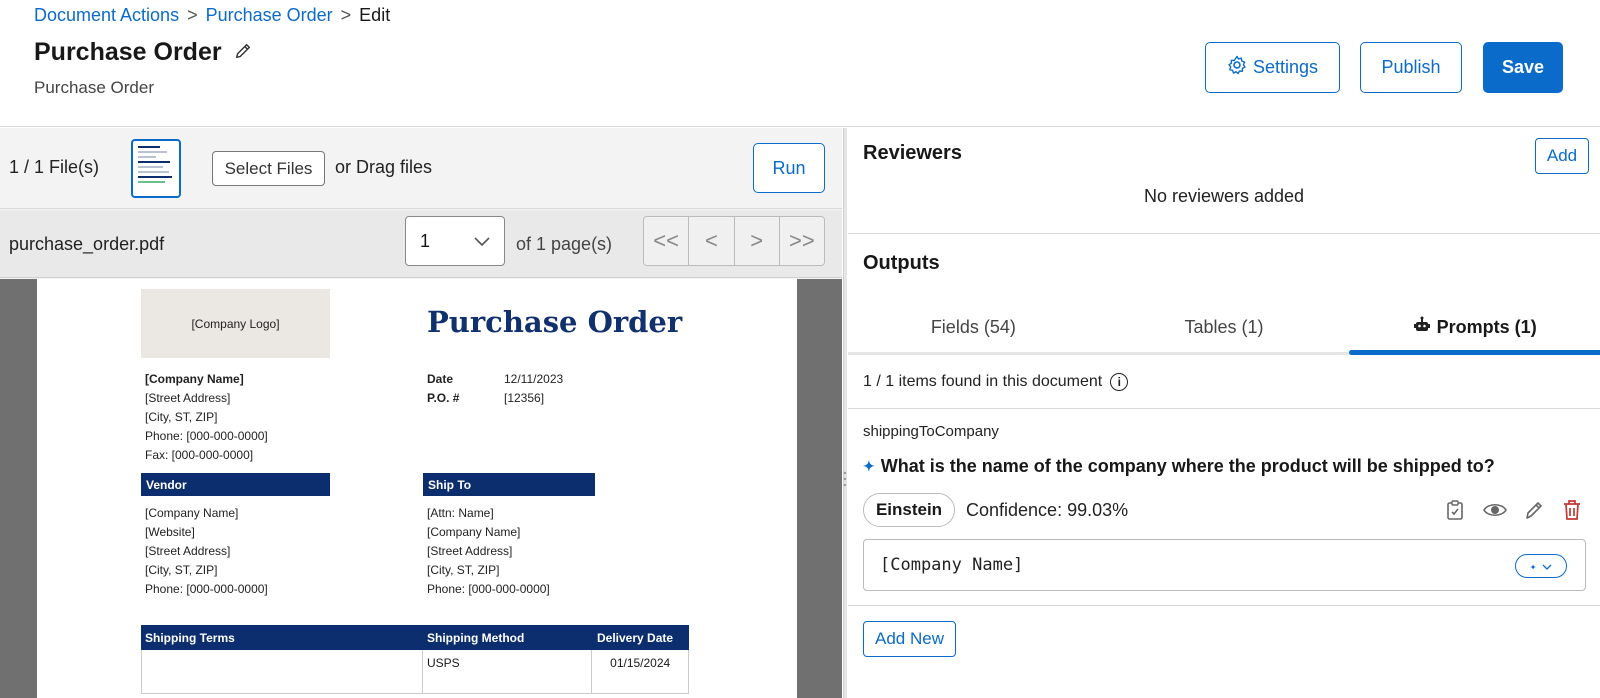 The image size is (1600, 698). Describe the element at coordinates (87, 244) in the screenshot. I see `file-name: purchase_order.pdf` at that location.